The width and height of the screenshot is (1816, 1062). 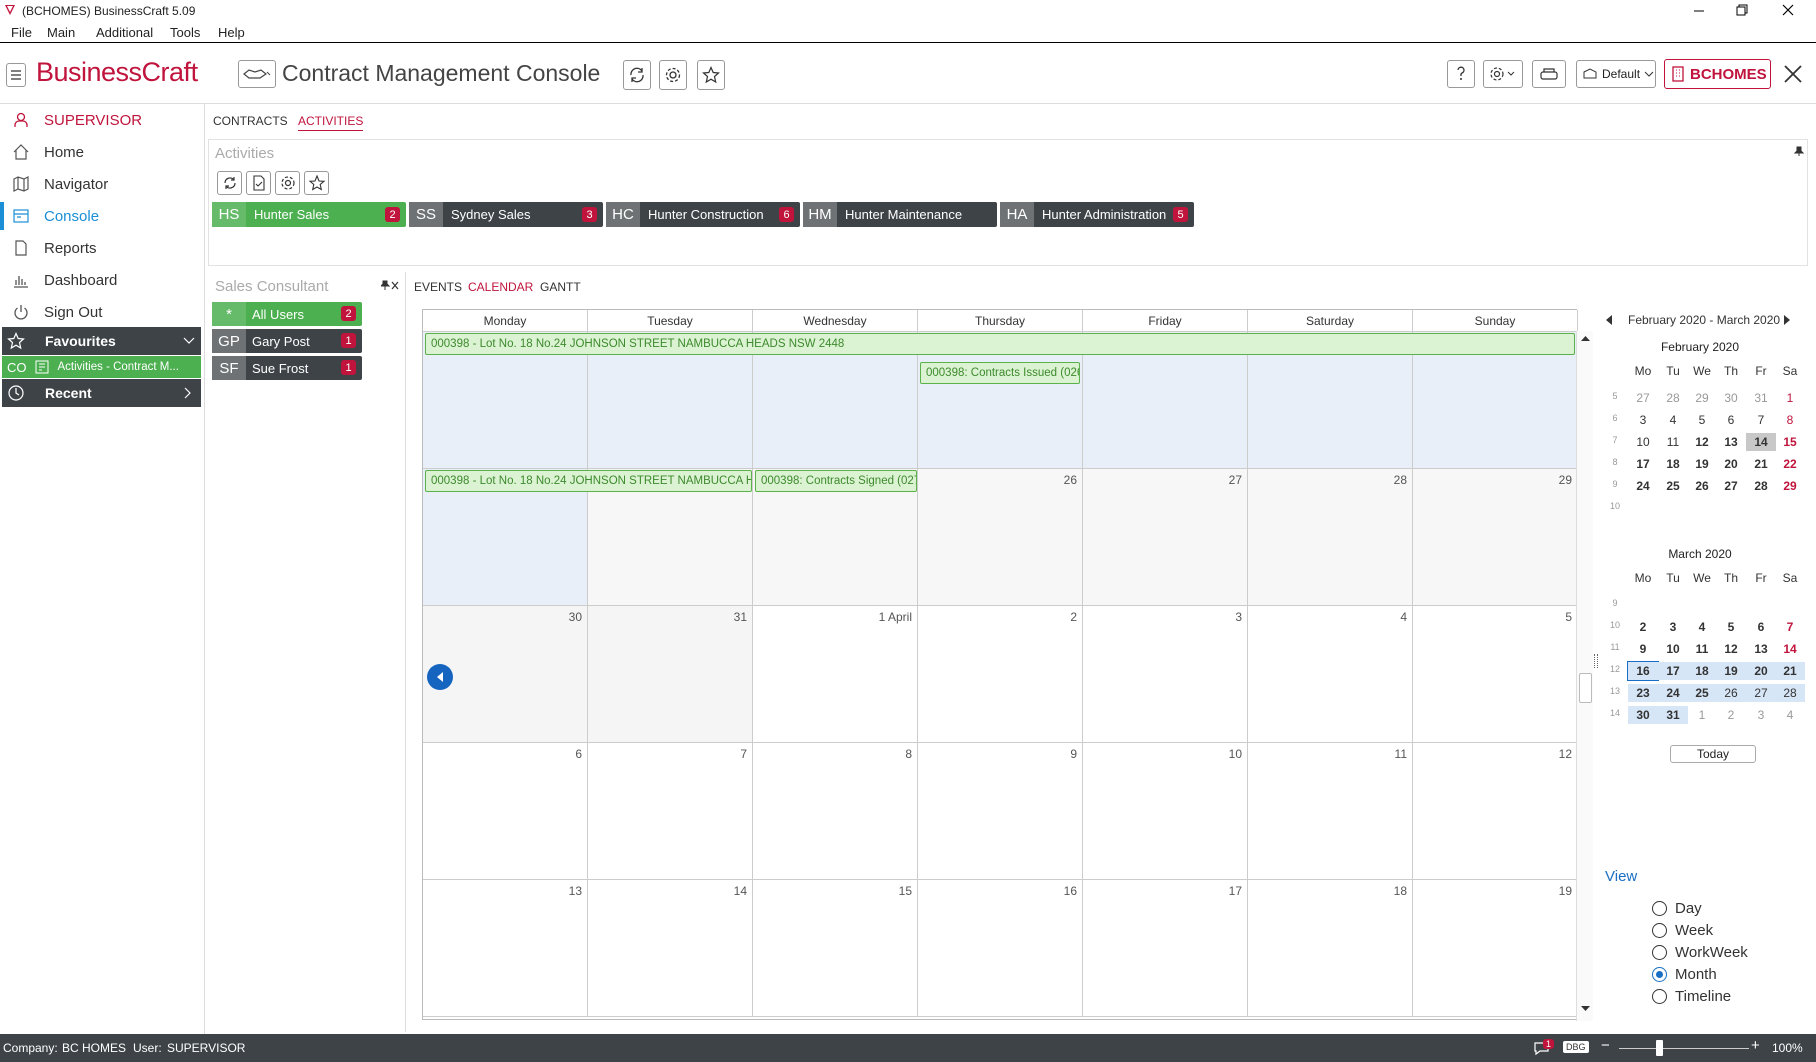 I want to click on calendar-day-cell: 18, so click(x=1330, y=948).